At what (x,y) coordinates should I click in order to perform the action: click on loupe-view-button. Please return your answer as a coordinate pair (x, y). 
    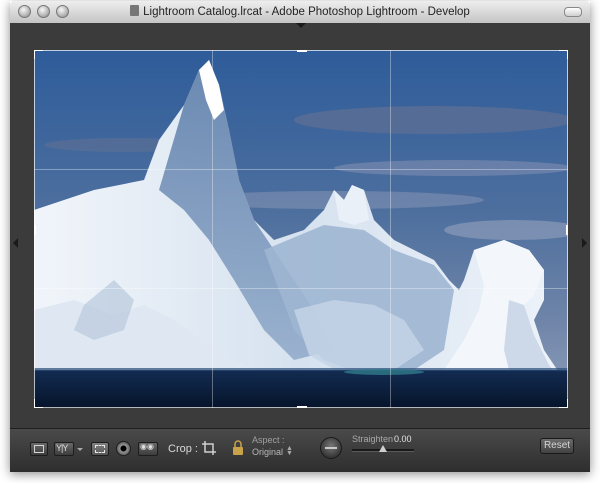
    Looking at the image, I should click on (39, 449).